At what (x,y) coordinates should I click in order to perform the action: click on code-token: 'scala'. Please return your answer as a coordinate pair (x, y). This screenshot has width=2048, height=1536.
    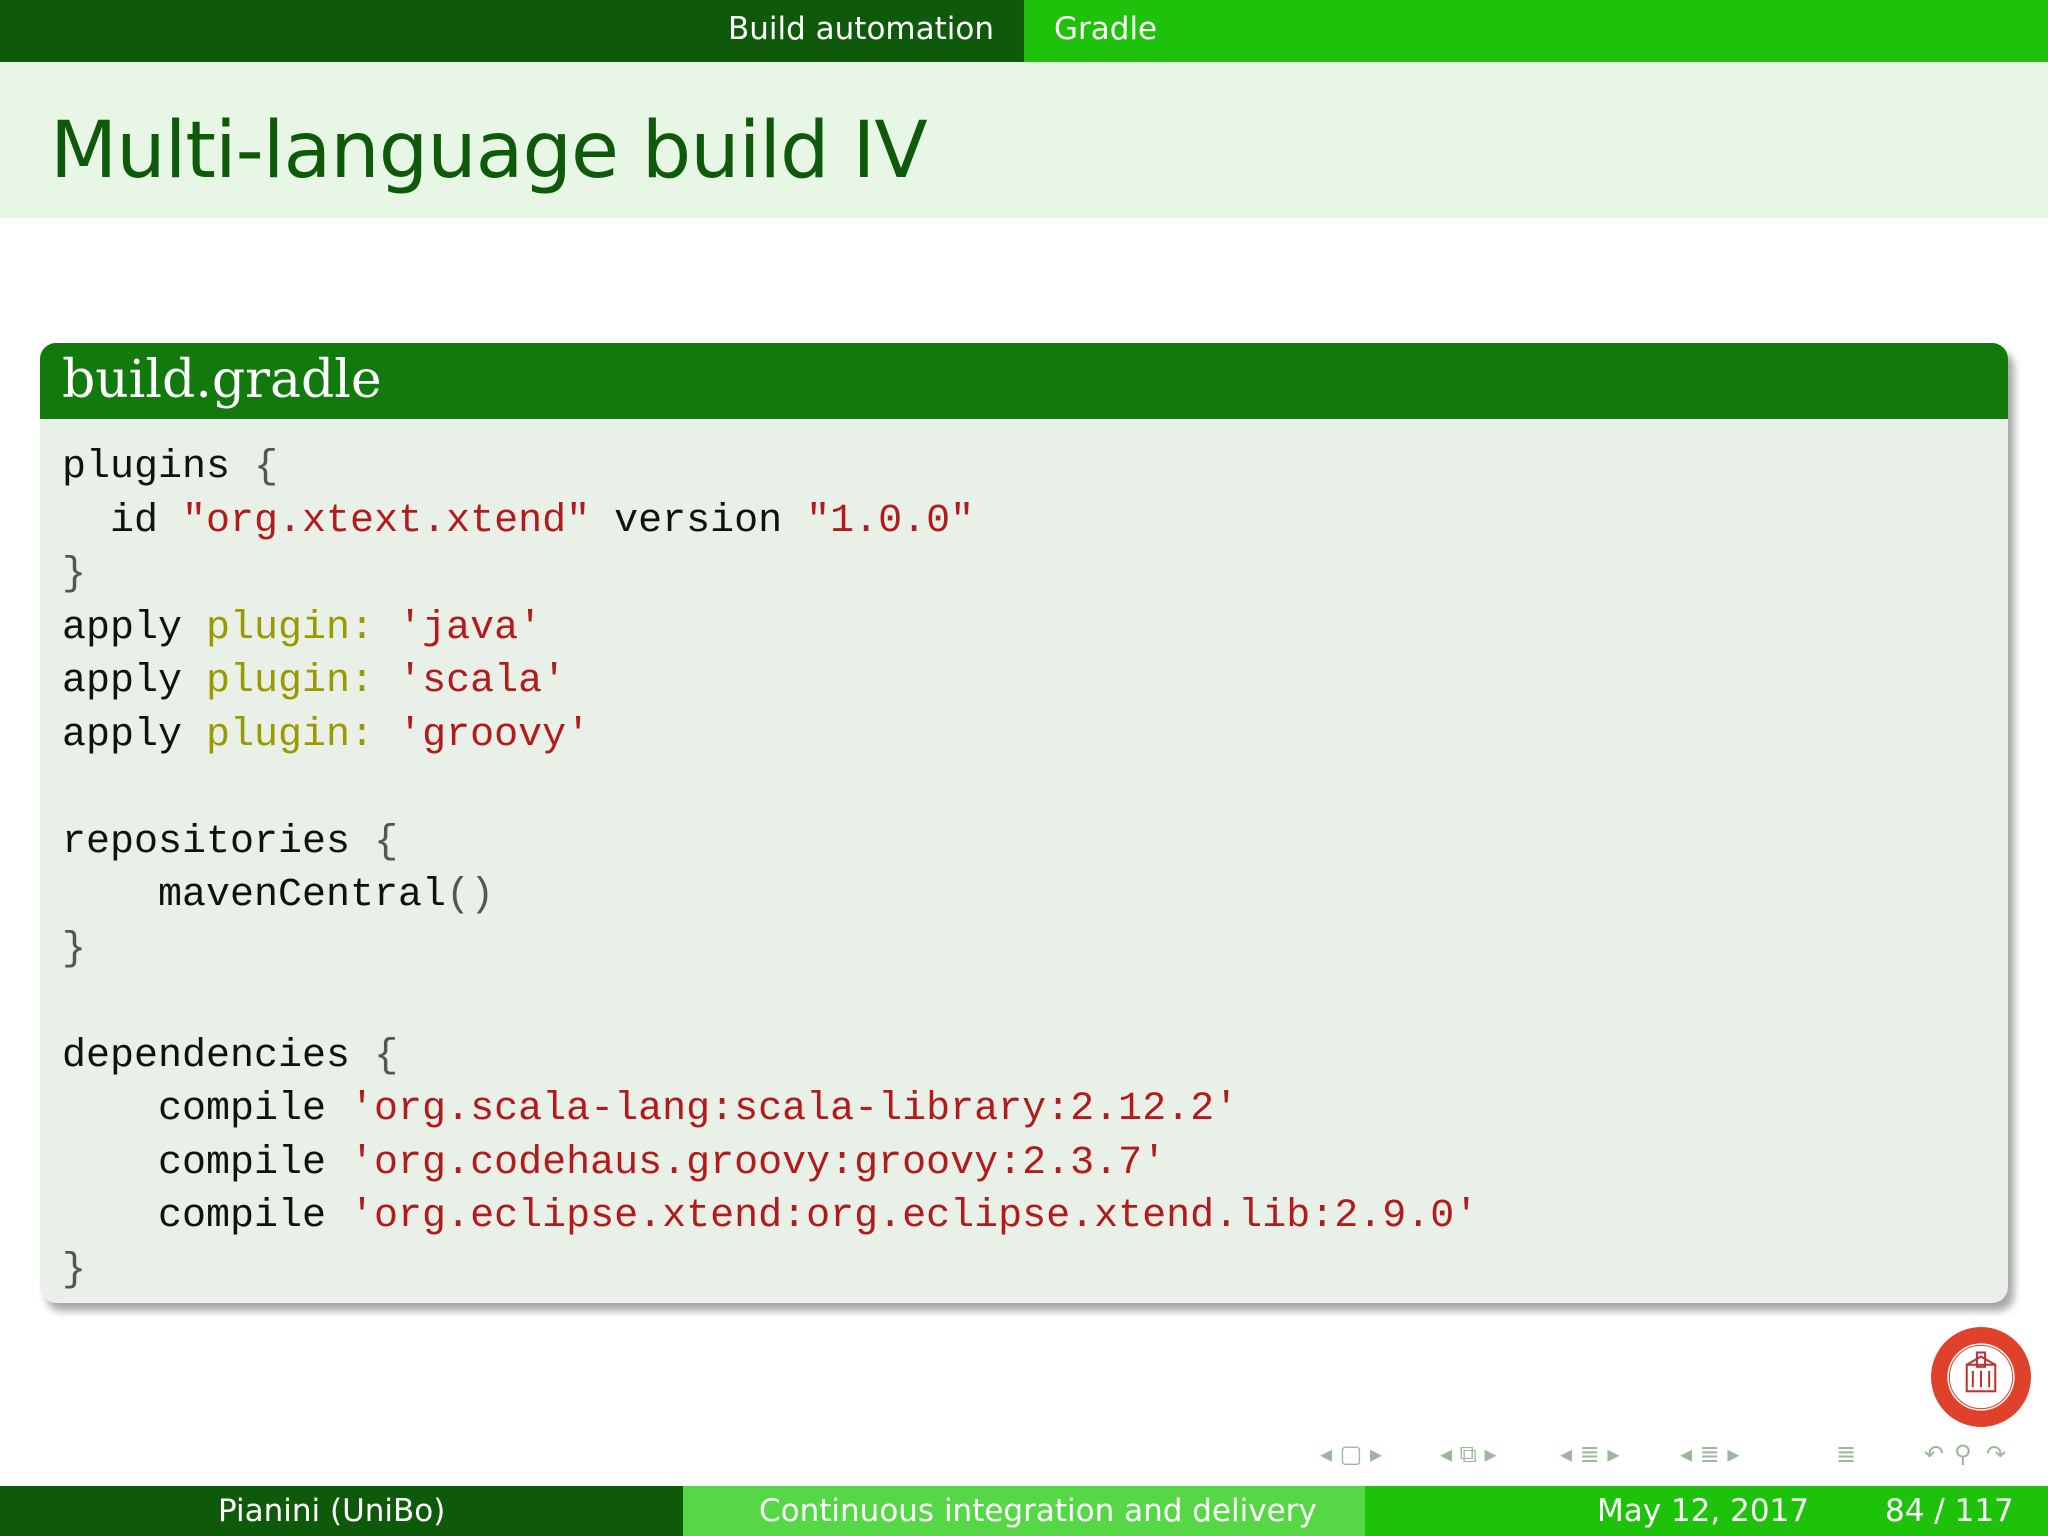
    Looking at the image, I should click on (482, 681).